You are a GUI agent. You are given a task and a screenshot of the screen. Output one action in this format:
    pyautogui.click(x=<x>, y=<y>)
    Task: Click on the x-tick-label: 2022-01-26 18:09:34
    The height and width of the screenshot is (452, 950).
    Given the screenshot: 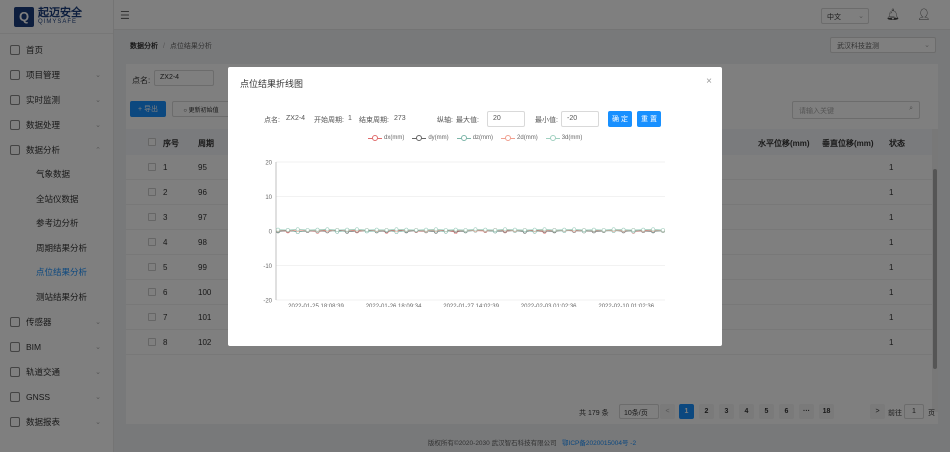 What is the action you would take?
    pyautogui.click(x=394, y=305)
    